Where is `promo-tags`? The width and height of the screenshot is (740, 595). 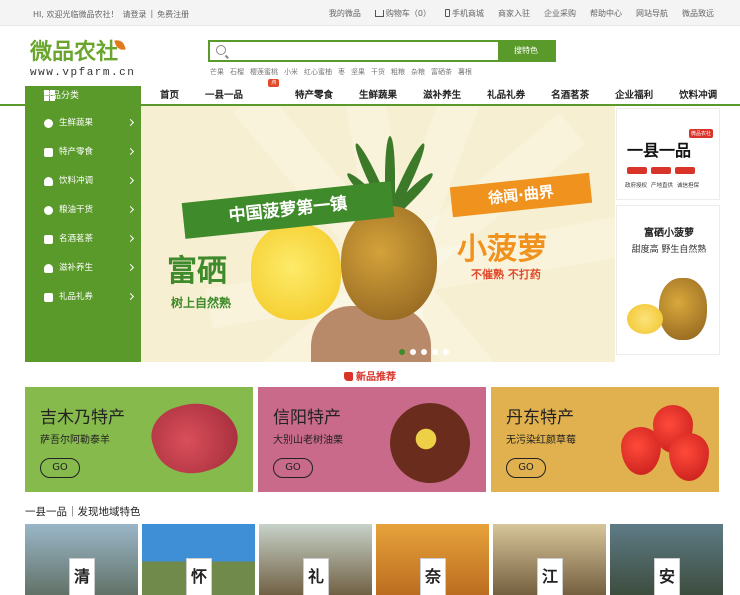
promo-tags is located at coordinates (661, 170).